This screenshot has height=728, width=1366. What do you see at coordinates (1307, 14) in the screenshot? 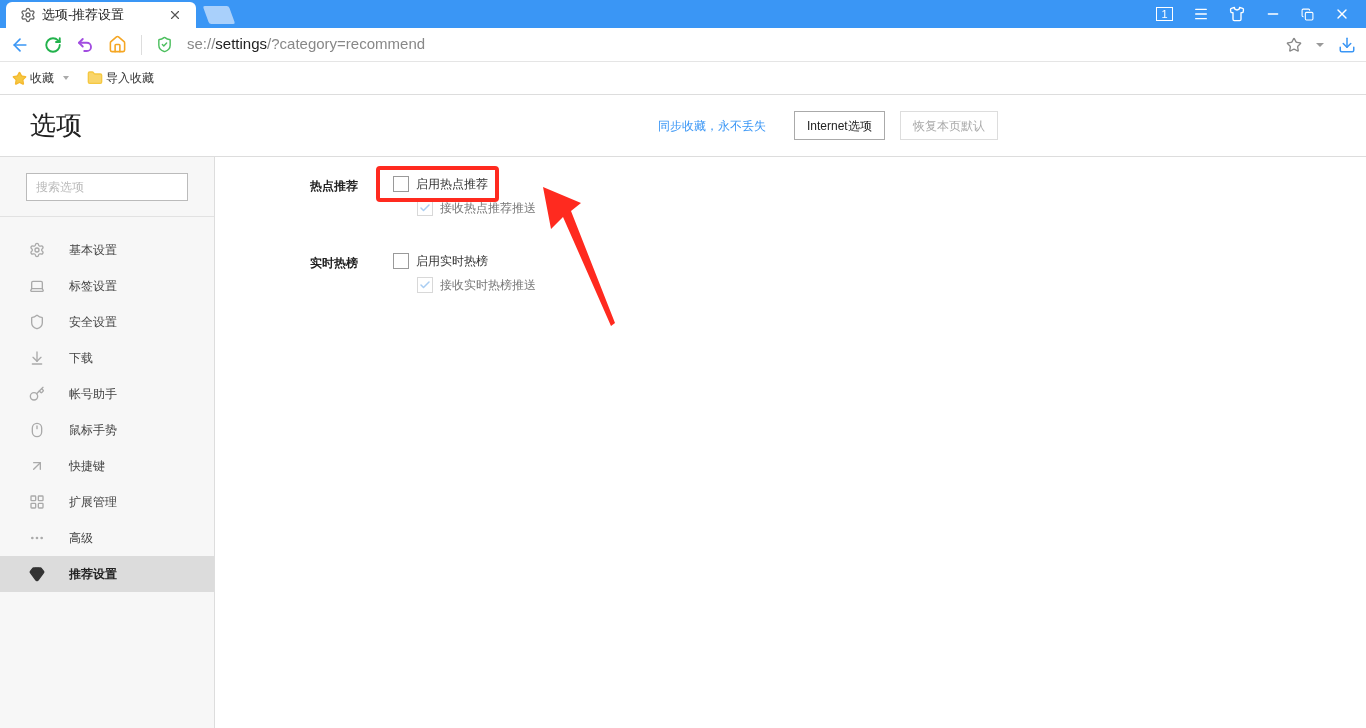
I see `restore-icon` at bounding box center [1307, 14].